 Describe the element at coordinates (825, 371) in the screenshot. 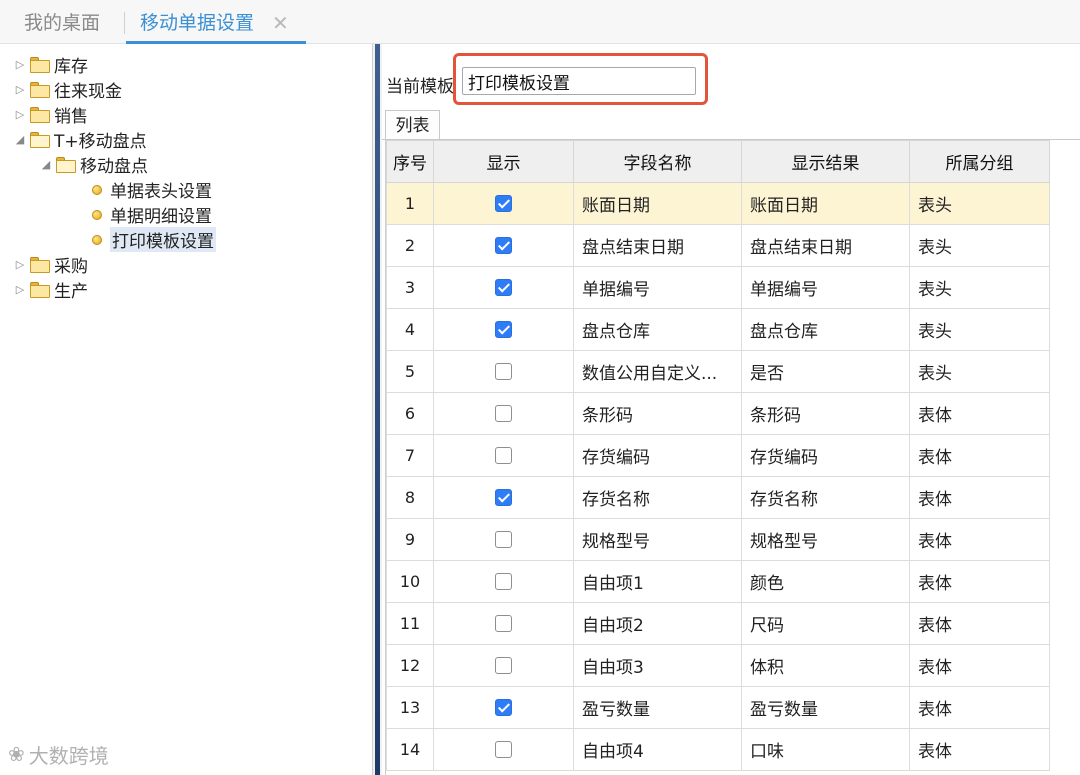

I see `cell-display-result: 是否` at that location.